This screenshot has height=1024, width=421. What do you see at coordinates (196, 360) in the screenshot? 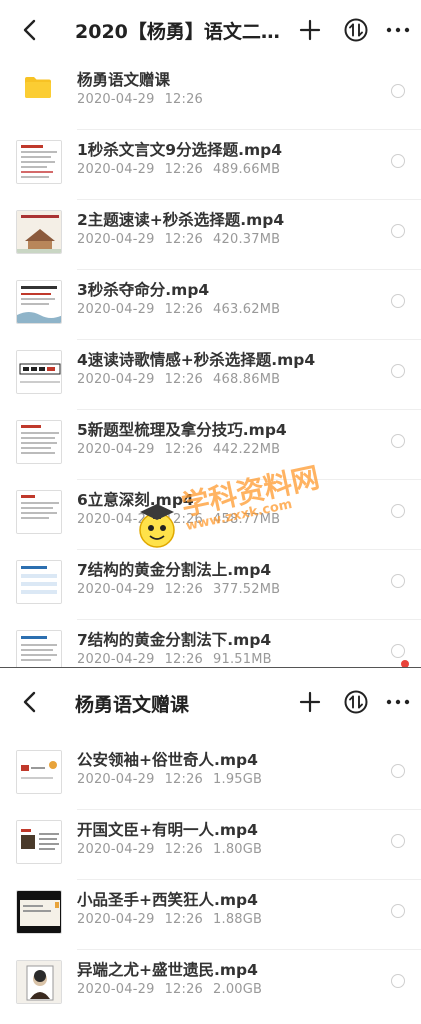
I see `item-name: 4速读诗歌情感+秒杀选择题.mp4` at bounding box center [196, 360].